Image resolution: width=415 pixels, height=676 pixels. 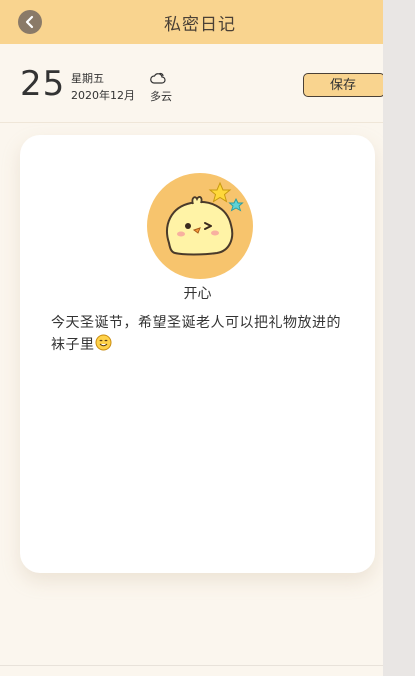 I want to click on bottom-divider, so click(x=191, y=665).